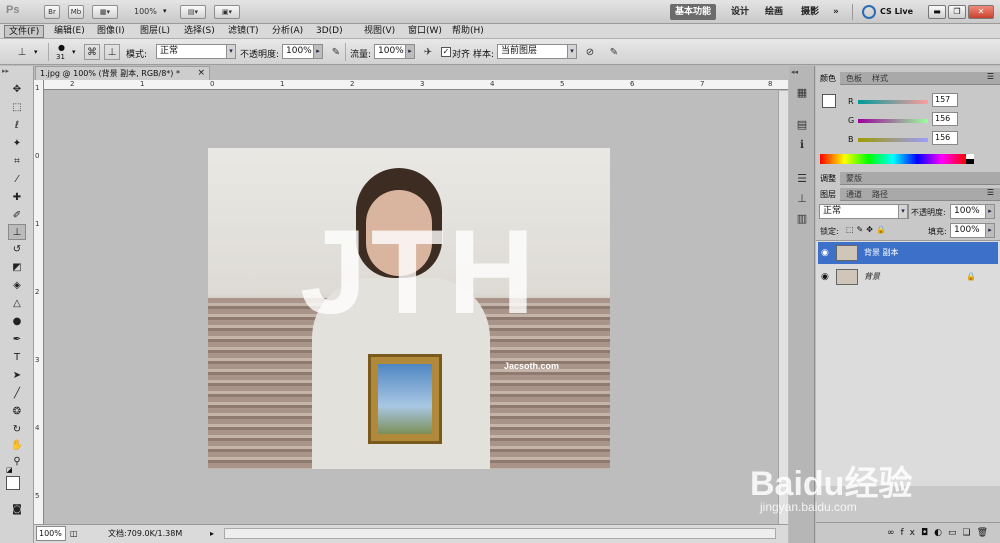  What do you see at coordinates (243, 31) in the screenshot?
I see `menu-filter: 滤镜(T)` at bounding box center [243, 31].